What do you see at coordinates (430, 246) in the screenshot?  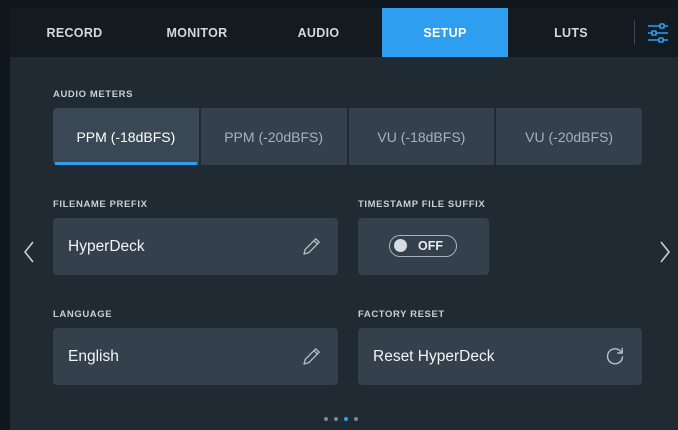 I see `toggle-state: OFF` at bounding box center [430, 246].